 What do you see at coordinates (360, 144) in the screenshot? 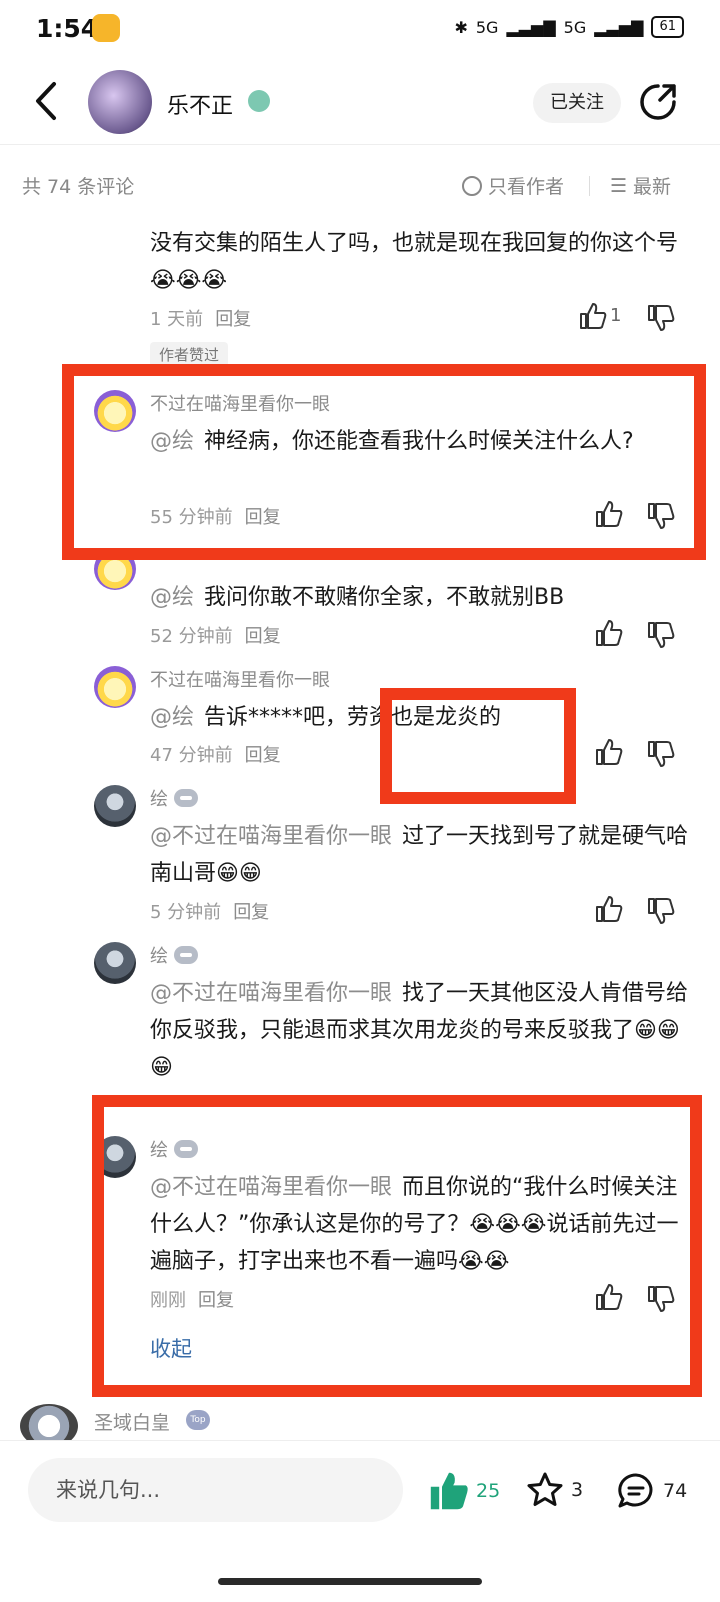
I see `header-divider` at bounding box center [360, 144].